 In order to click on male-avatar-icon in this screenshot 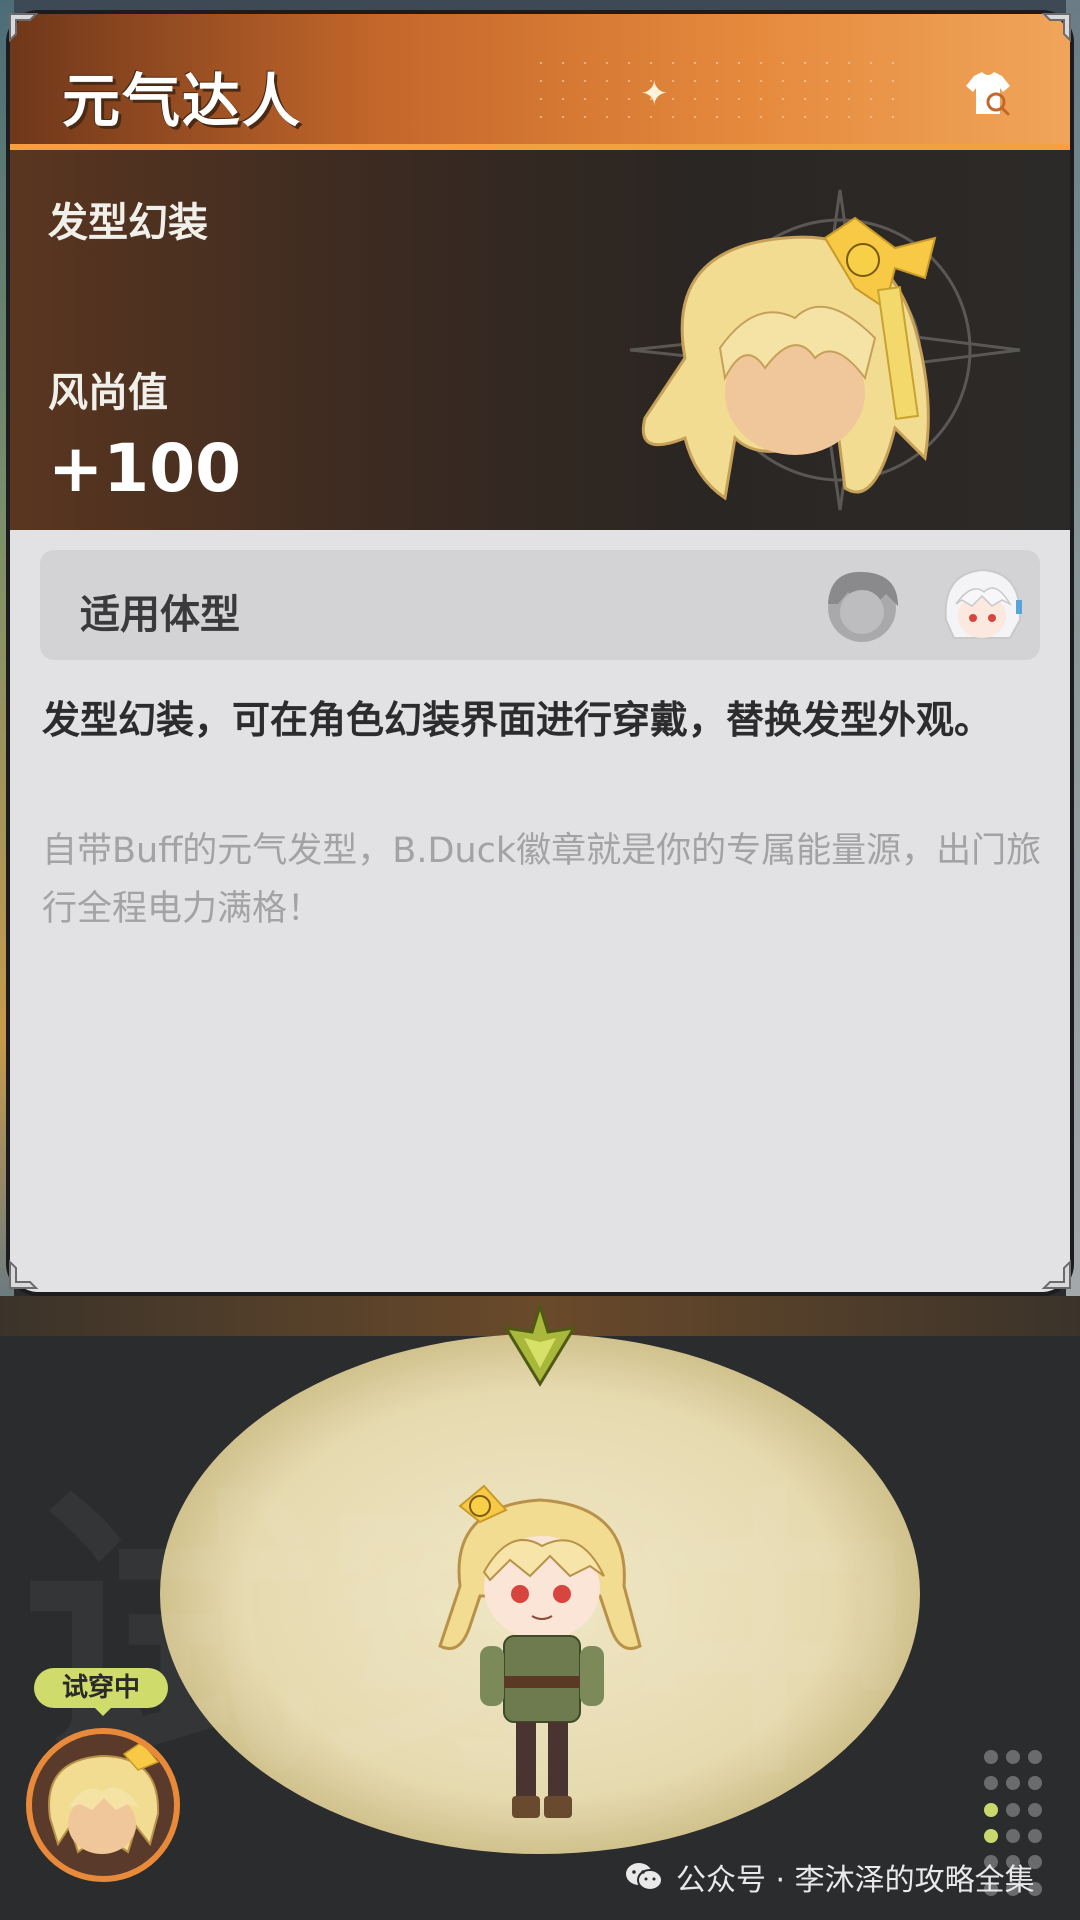, I will do `click(862, 606)`.